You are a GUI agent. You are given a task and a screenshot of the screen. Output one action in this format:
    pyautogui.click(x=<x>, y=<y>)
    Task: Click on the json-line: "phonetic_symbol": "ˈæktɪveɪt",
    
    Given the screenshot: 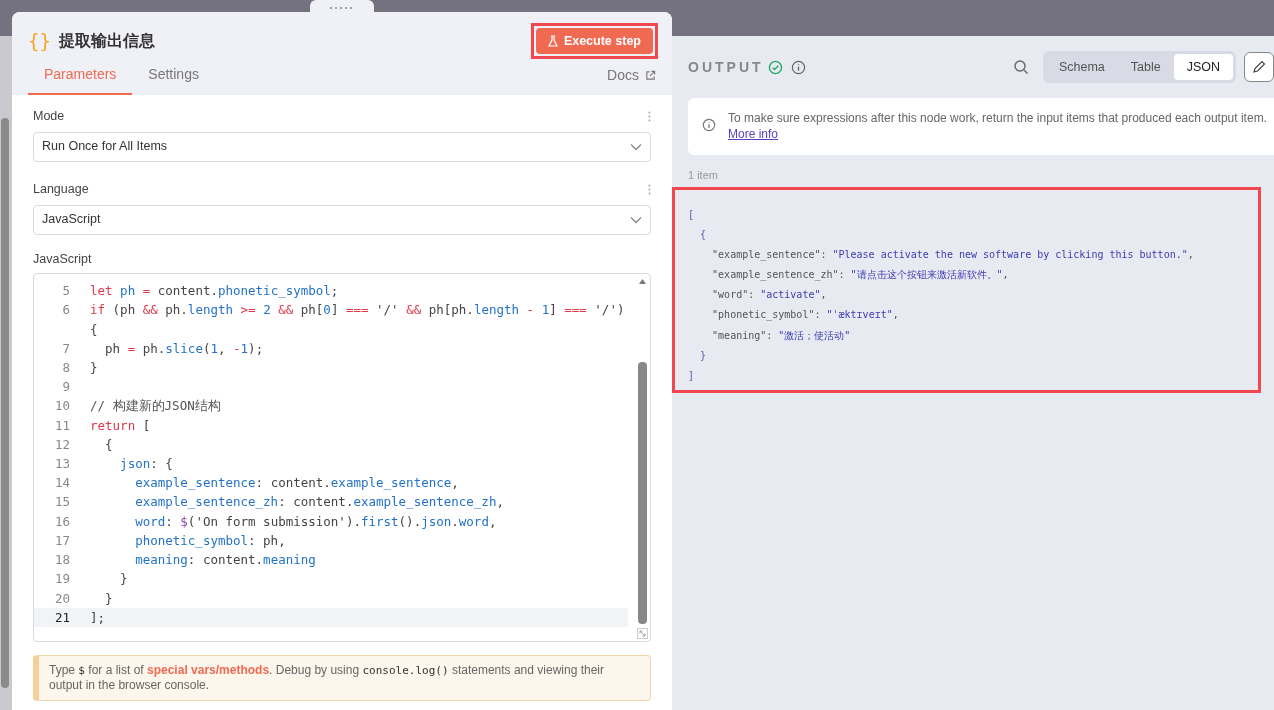 What is the action you would take?
    pyautogui.click(x=805, y=315)
    